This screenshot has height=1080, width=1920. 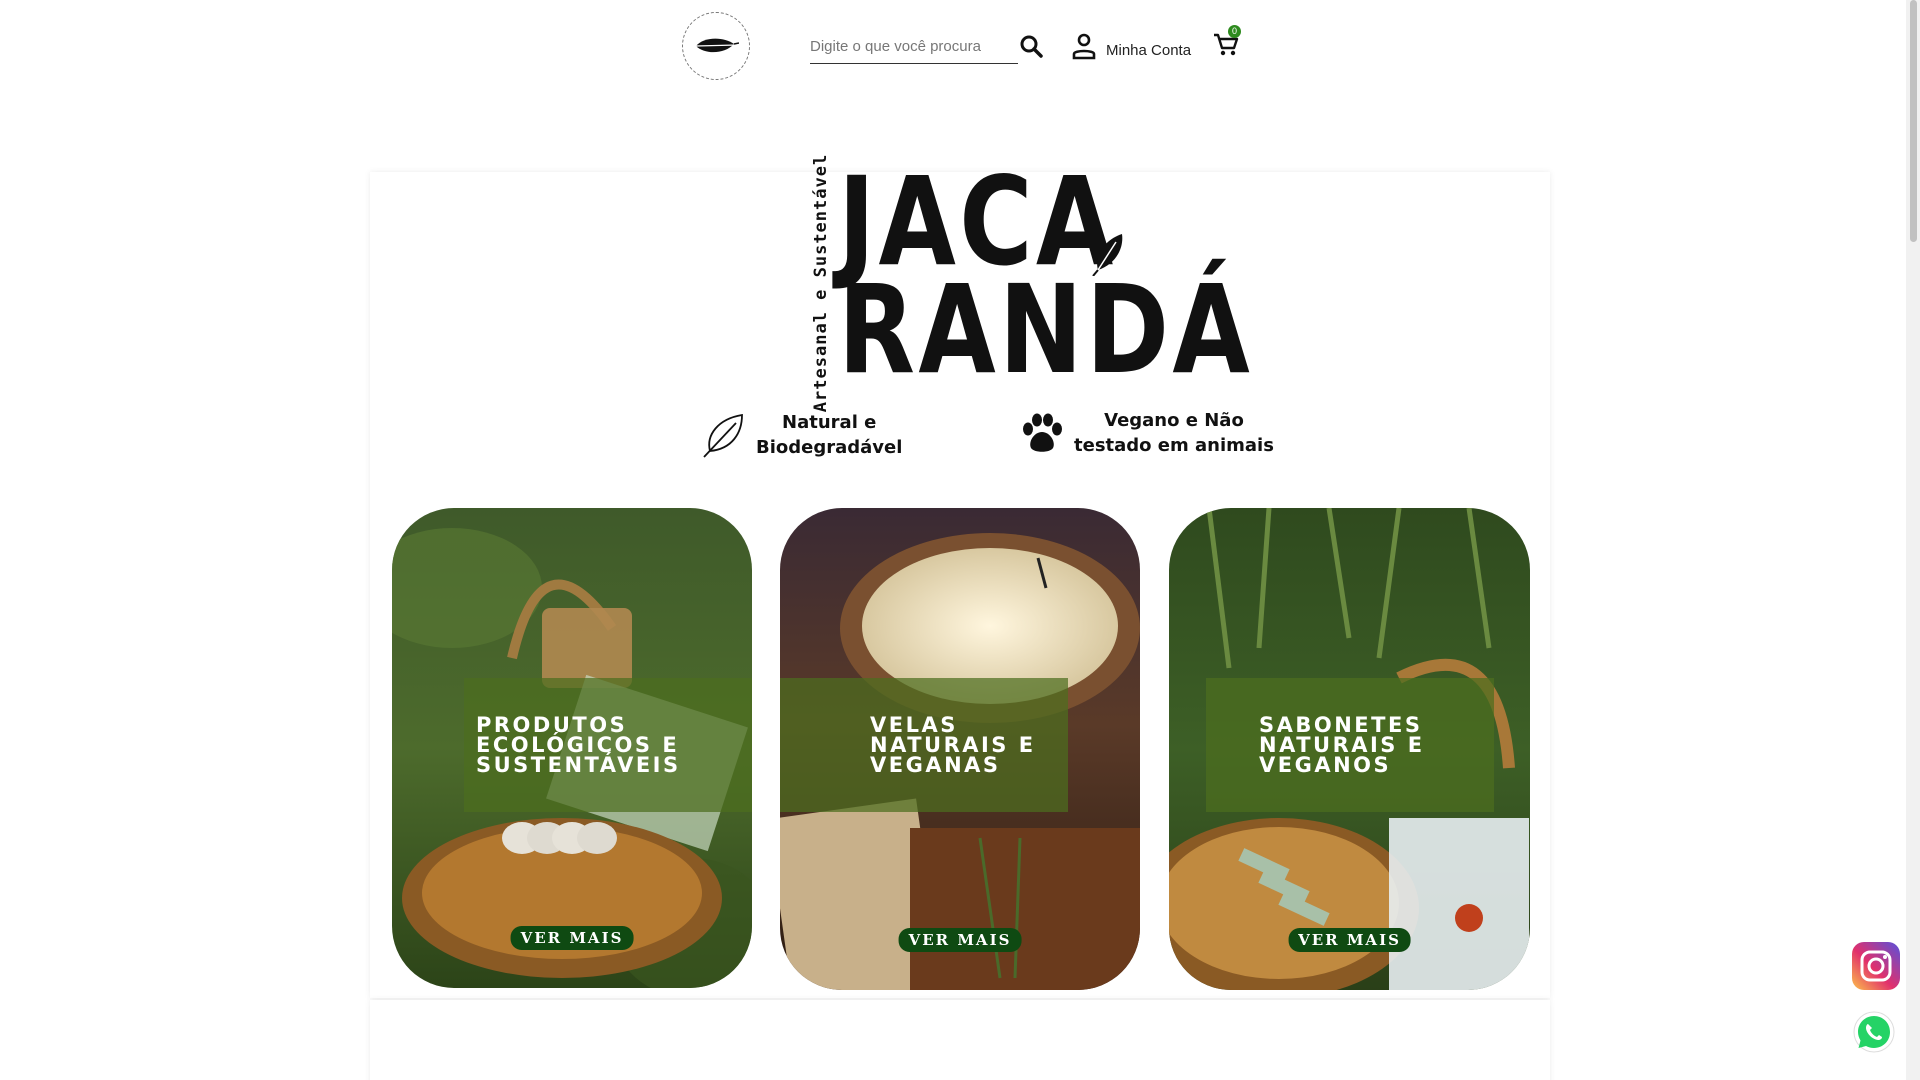 What do you see at coordinates (1913, 121) in the screenshot?
I see `scrollbar-thumb` at bounding box center [1913, 121].